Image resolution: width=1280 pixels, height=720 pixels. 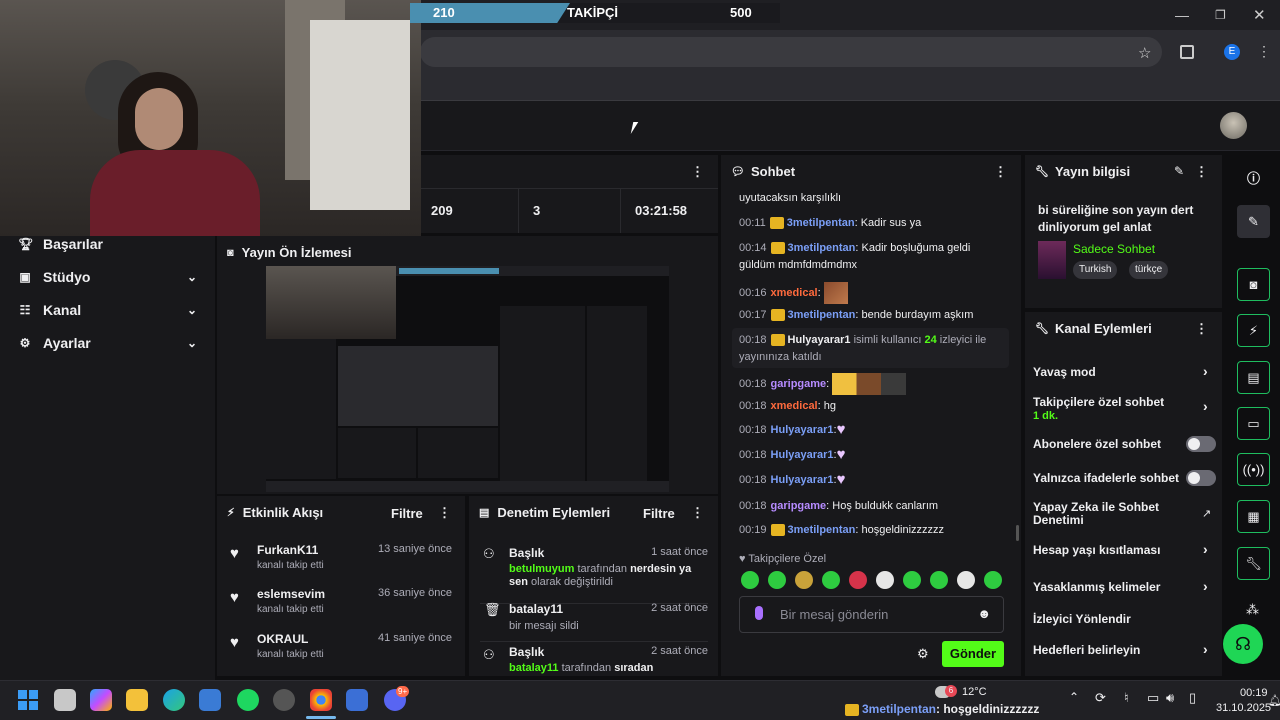 What do you see at coordinates (1126, 698) in the screenshot?
I see `mic-tray-icon: ♮` at bounding box center [1126, 698].